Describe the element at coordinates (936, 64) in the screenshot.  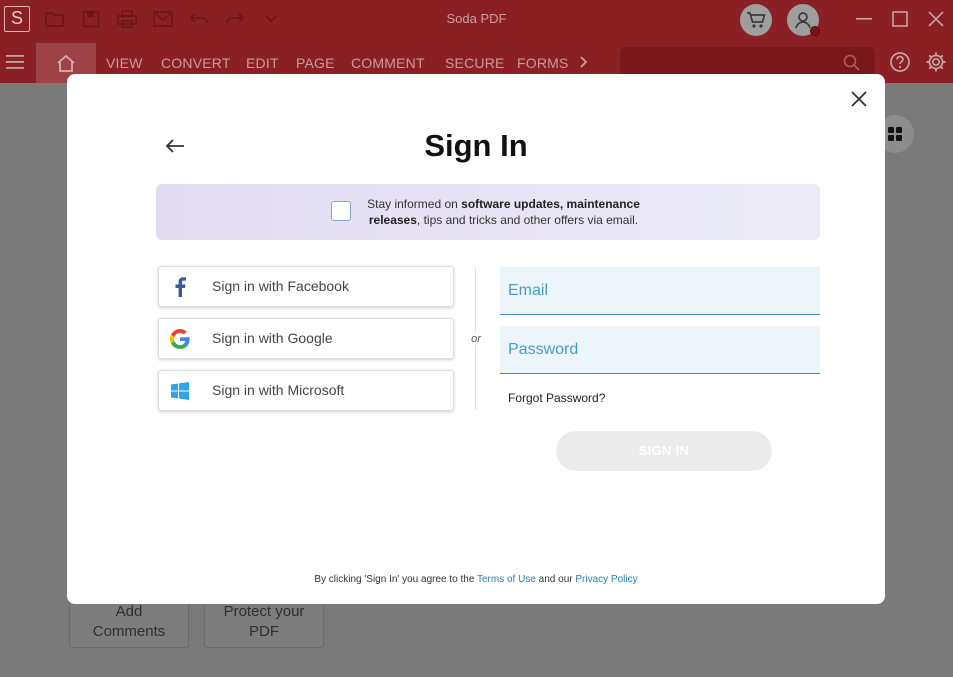
I see `gear-icon` at that location.